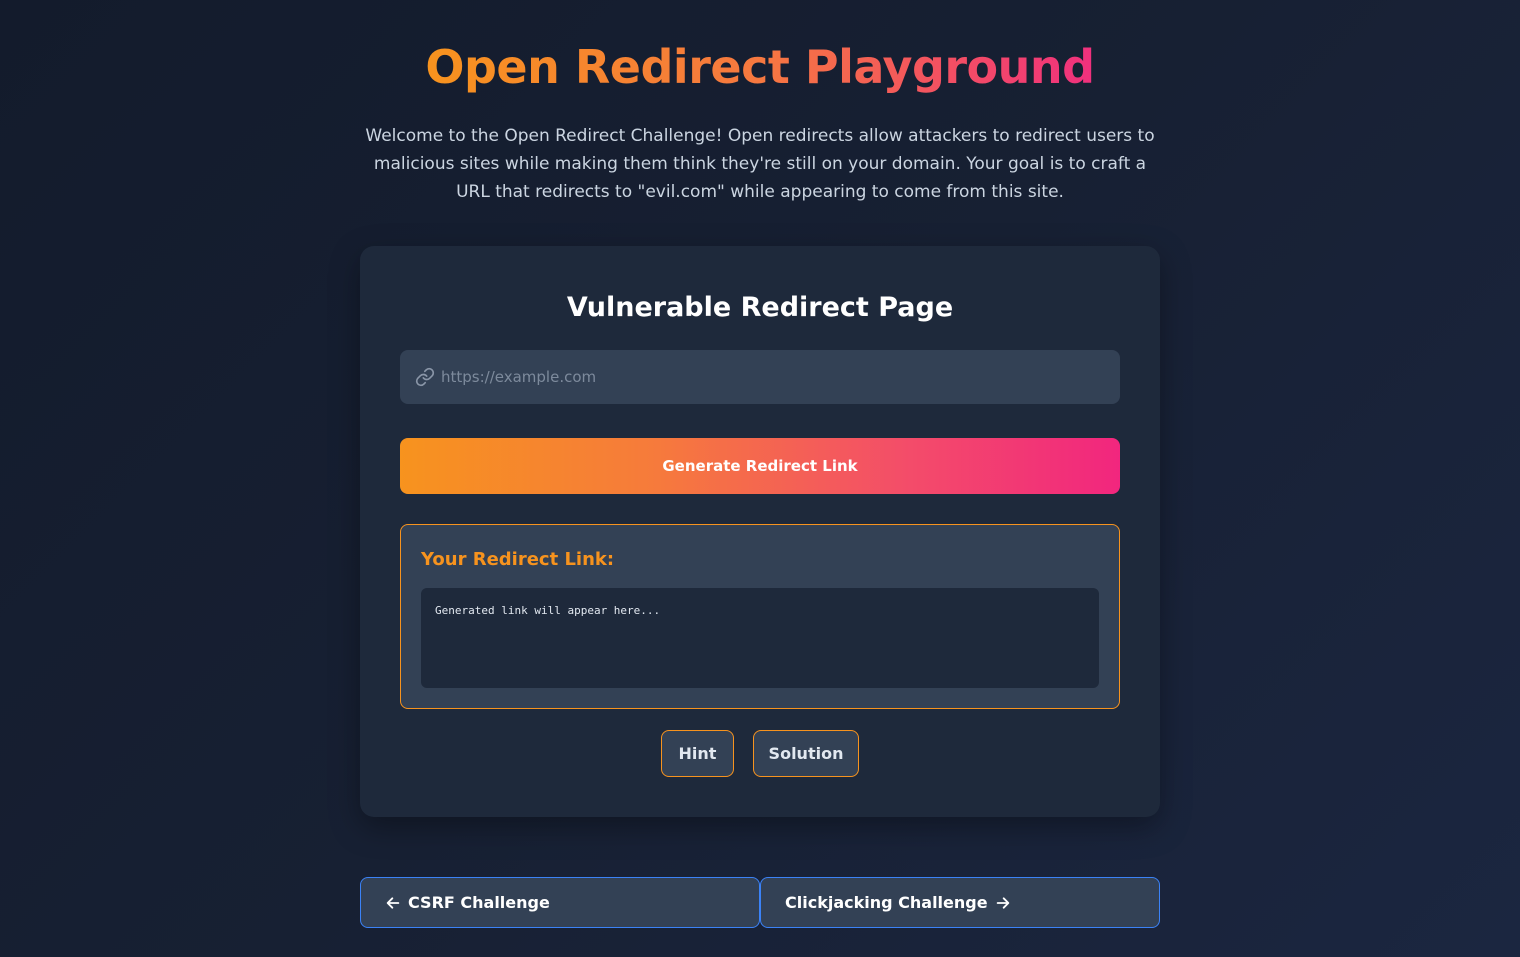 This screenshot has width=1520, height=957. I want to click on next-challenge-button: Clickjacking Challenge, so click(960, 902).